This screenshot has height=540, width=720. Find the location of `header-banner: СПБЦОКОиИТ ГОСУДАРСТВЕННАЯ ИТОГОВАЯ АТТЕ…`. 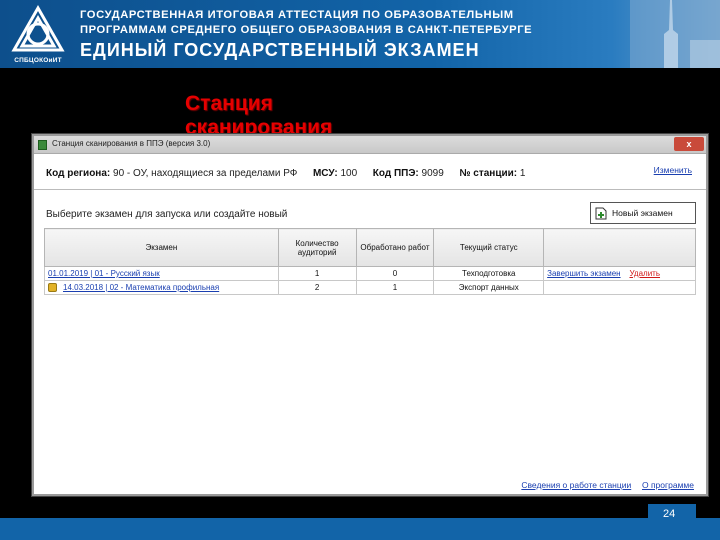

header-banner: СПБЦОКОиИТ ГОСУДАРСТВЕННАЯ ИТОГОВАЯ АТТЕ… is located at coordinates (360, 34).